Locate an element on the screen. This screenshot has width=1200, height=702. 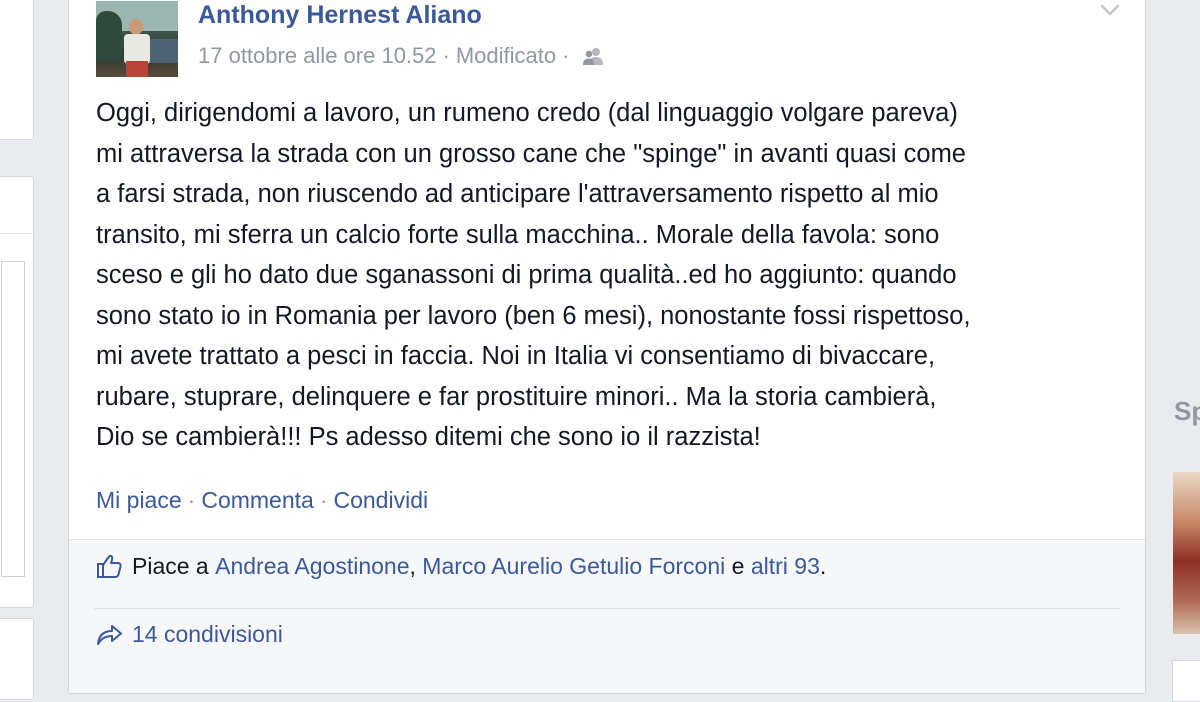
shares-link: 14 condivisioni is located at coordinates (188, 634).